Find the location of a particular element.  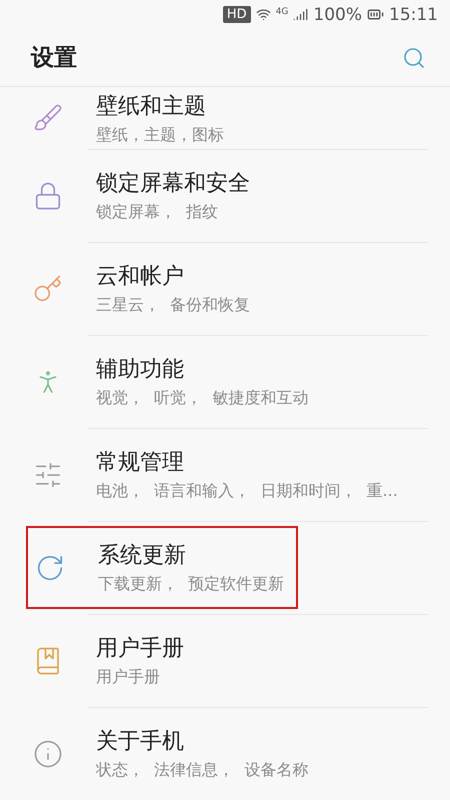

network-label: 4G is located at coordinates (282, 12).